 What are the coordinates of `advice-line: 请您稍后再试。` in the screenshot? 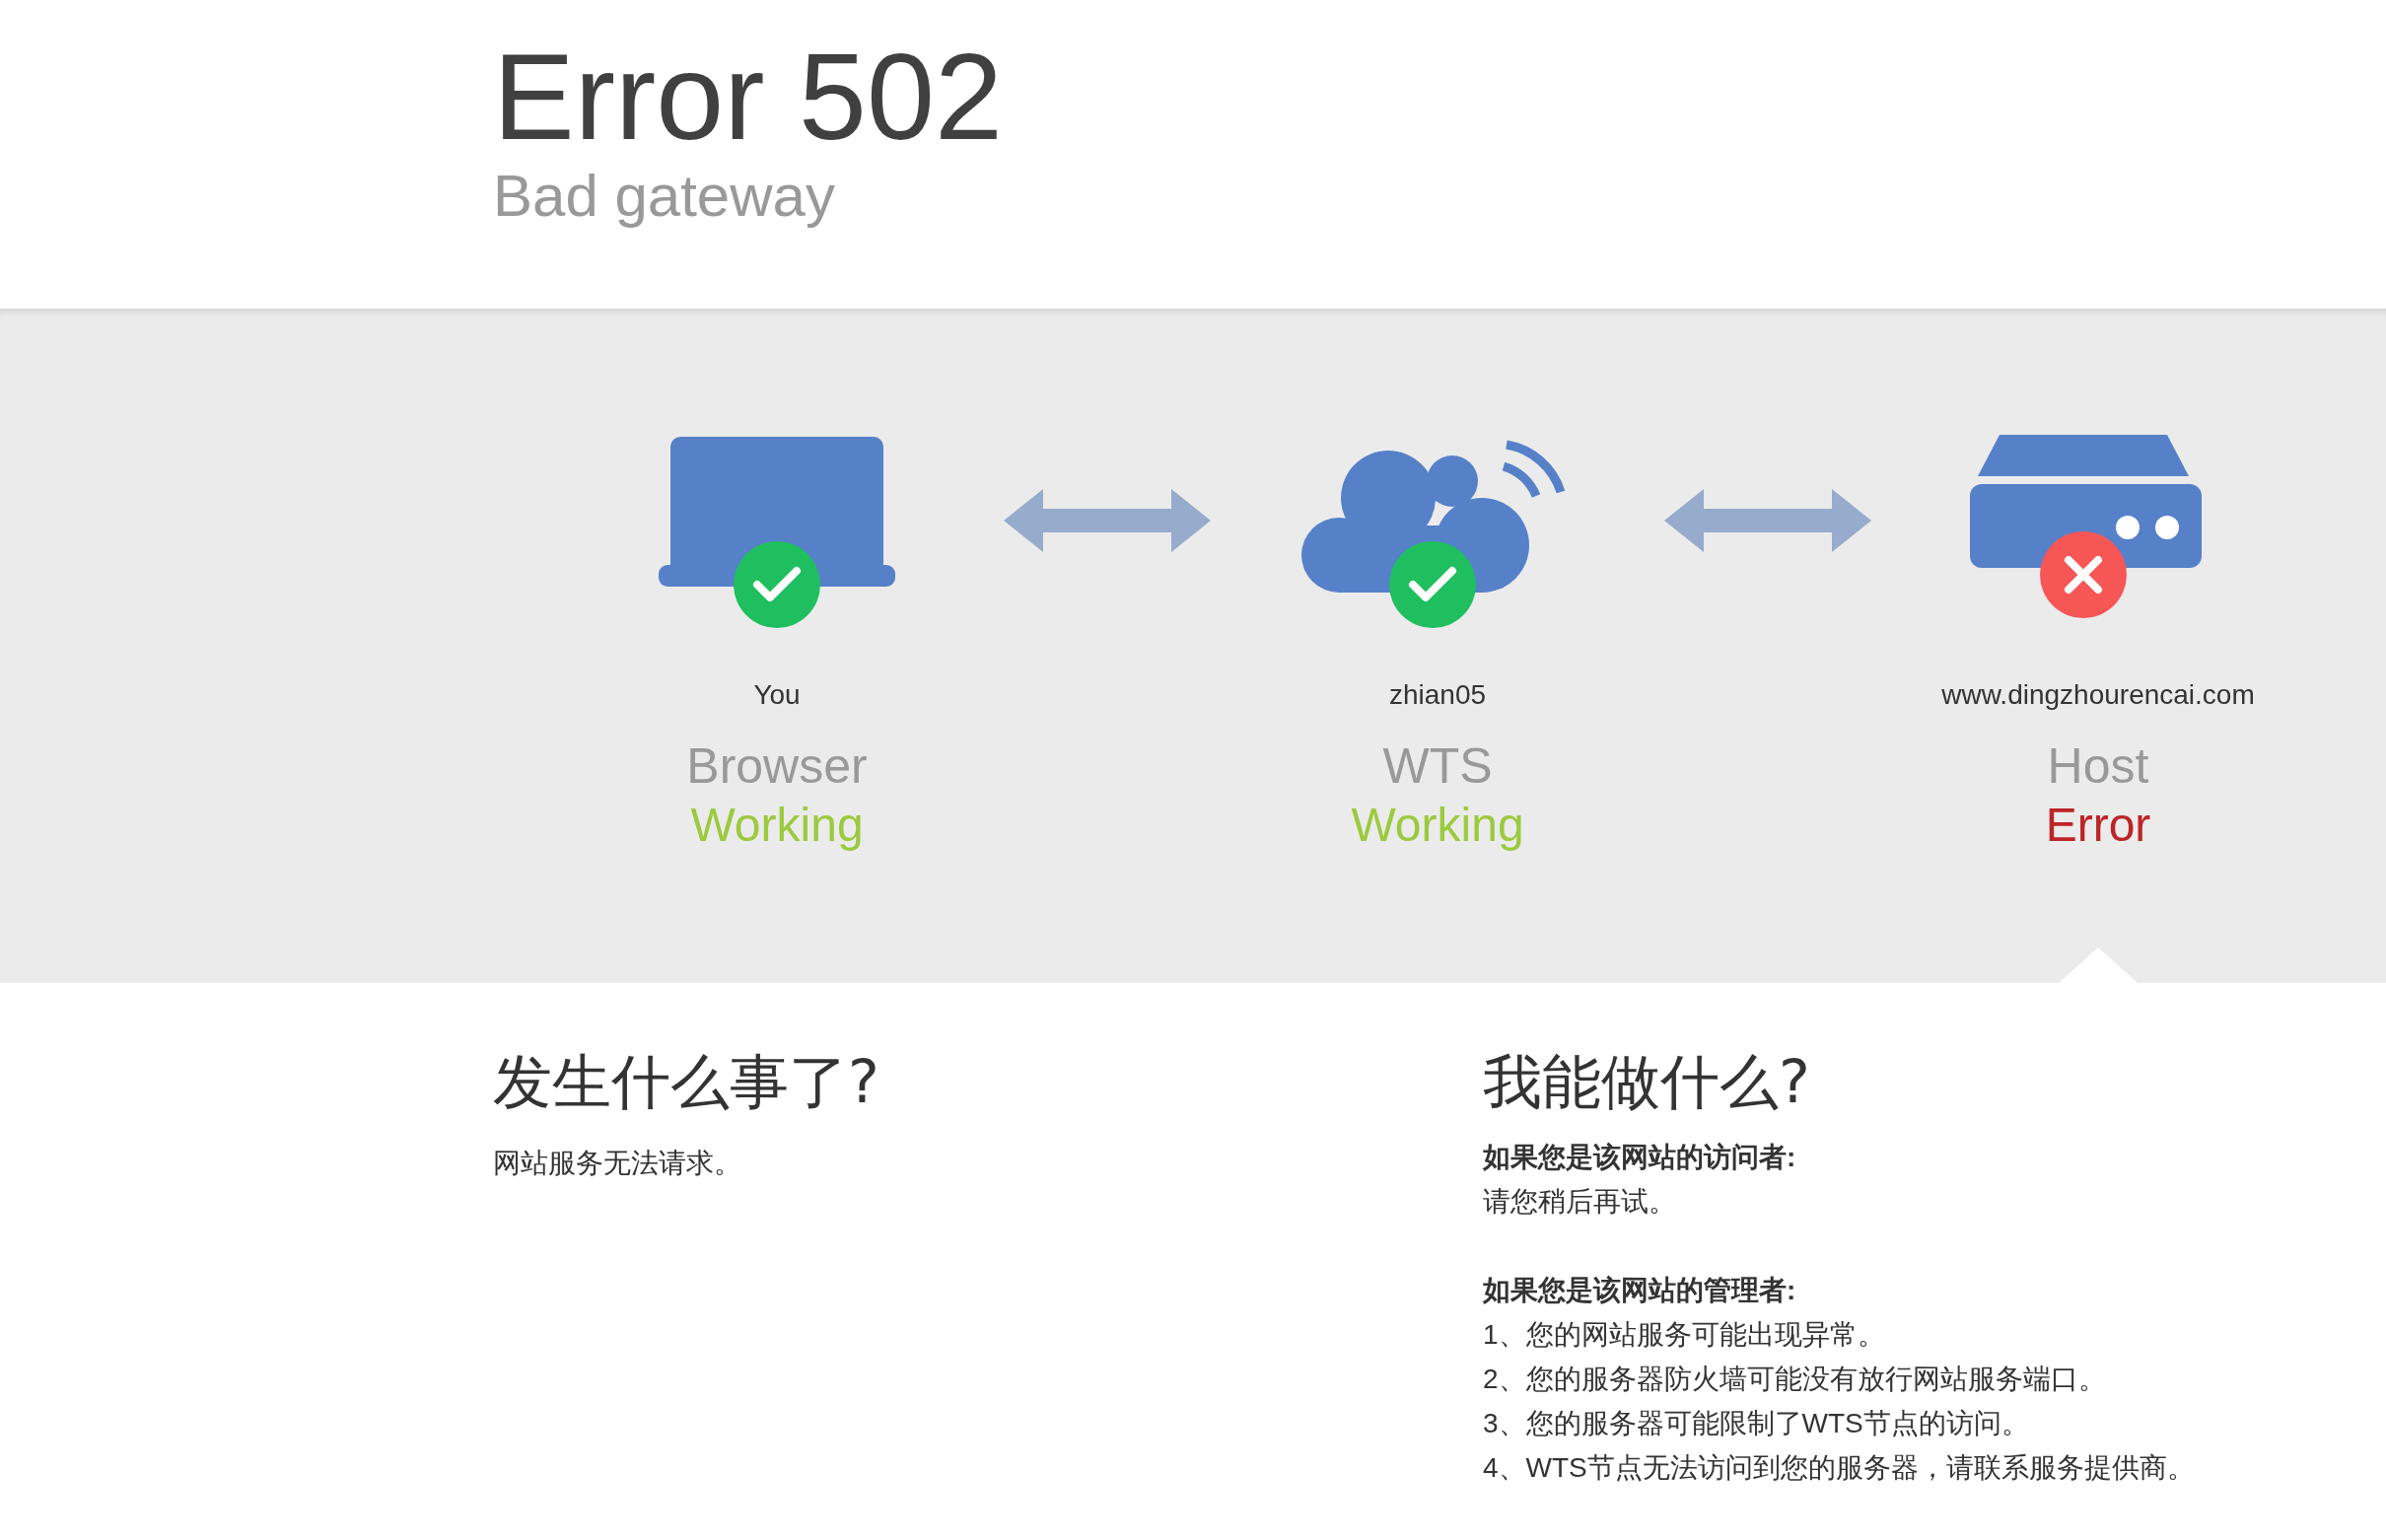 It's located at (1579, 1202).